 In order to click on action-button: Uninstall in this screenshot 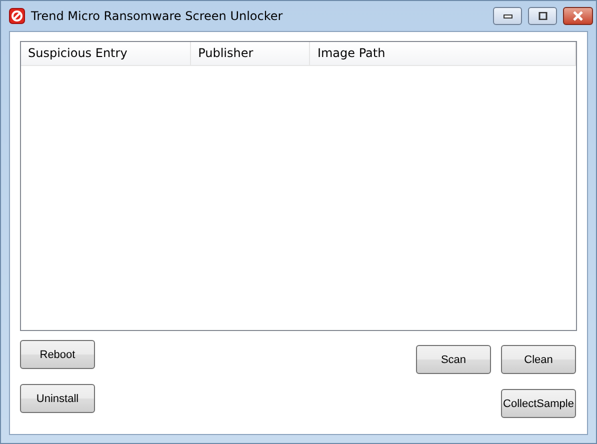, I will do `click(57, 398)`.